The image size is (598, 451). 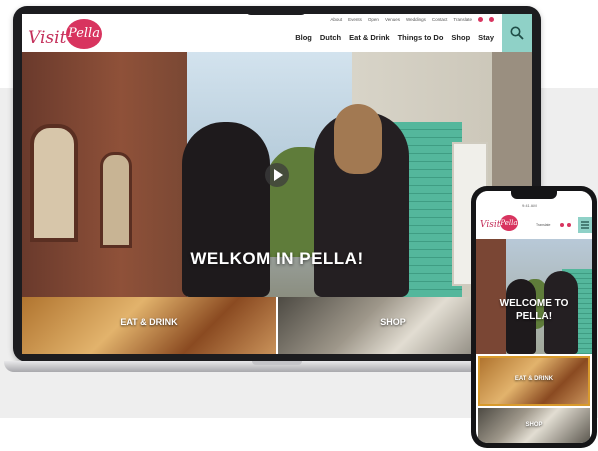 What do you see at coordinates (565, 225) in the screenshot?
I see `phone-social-links` at bounding box center [565, 225].